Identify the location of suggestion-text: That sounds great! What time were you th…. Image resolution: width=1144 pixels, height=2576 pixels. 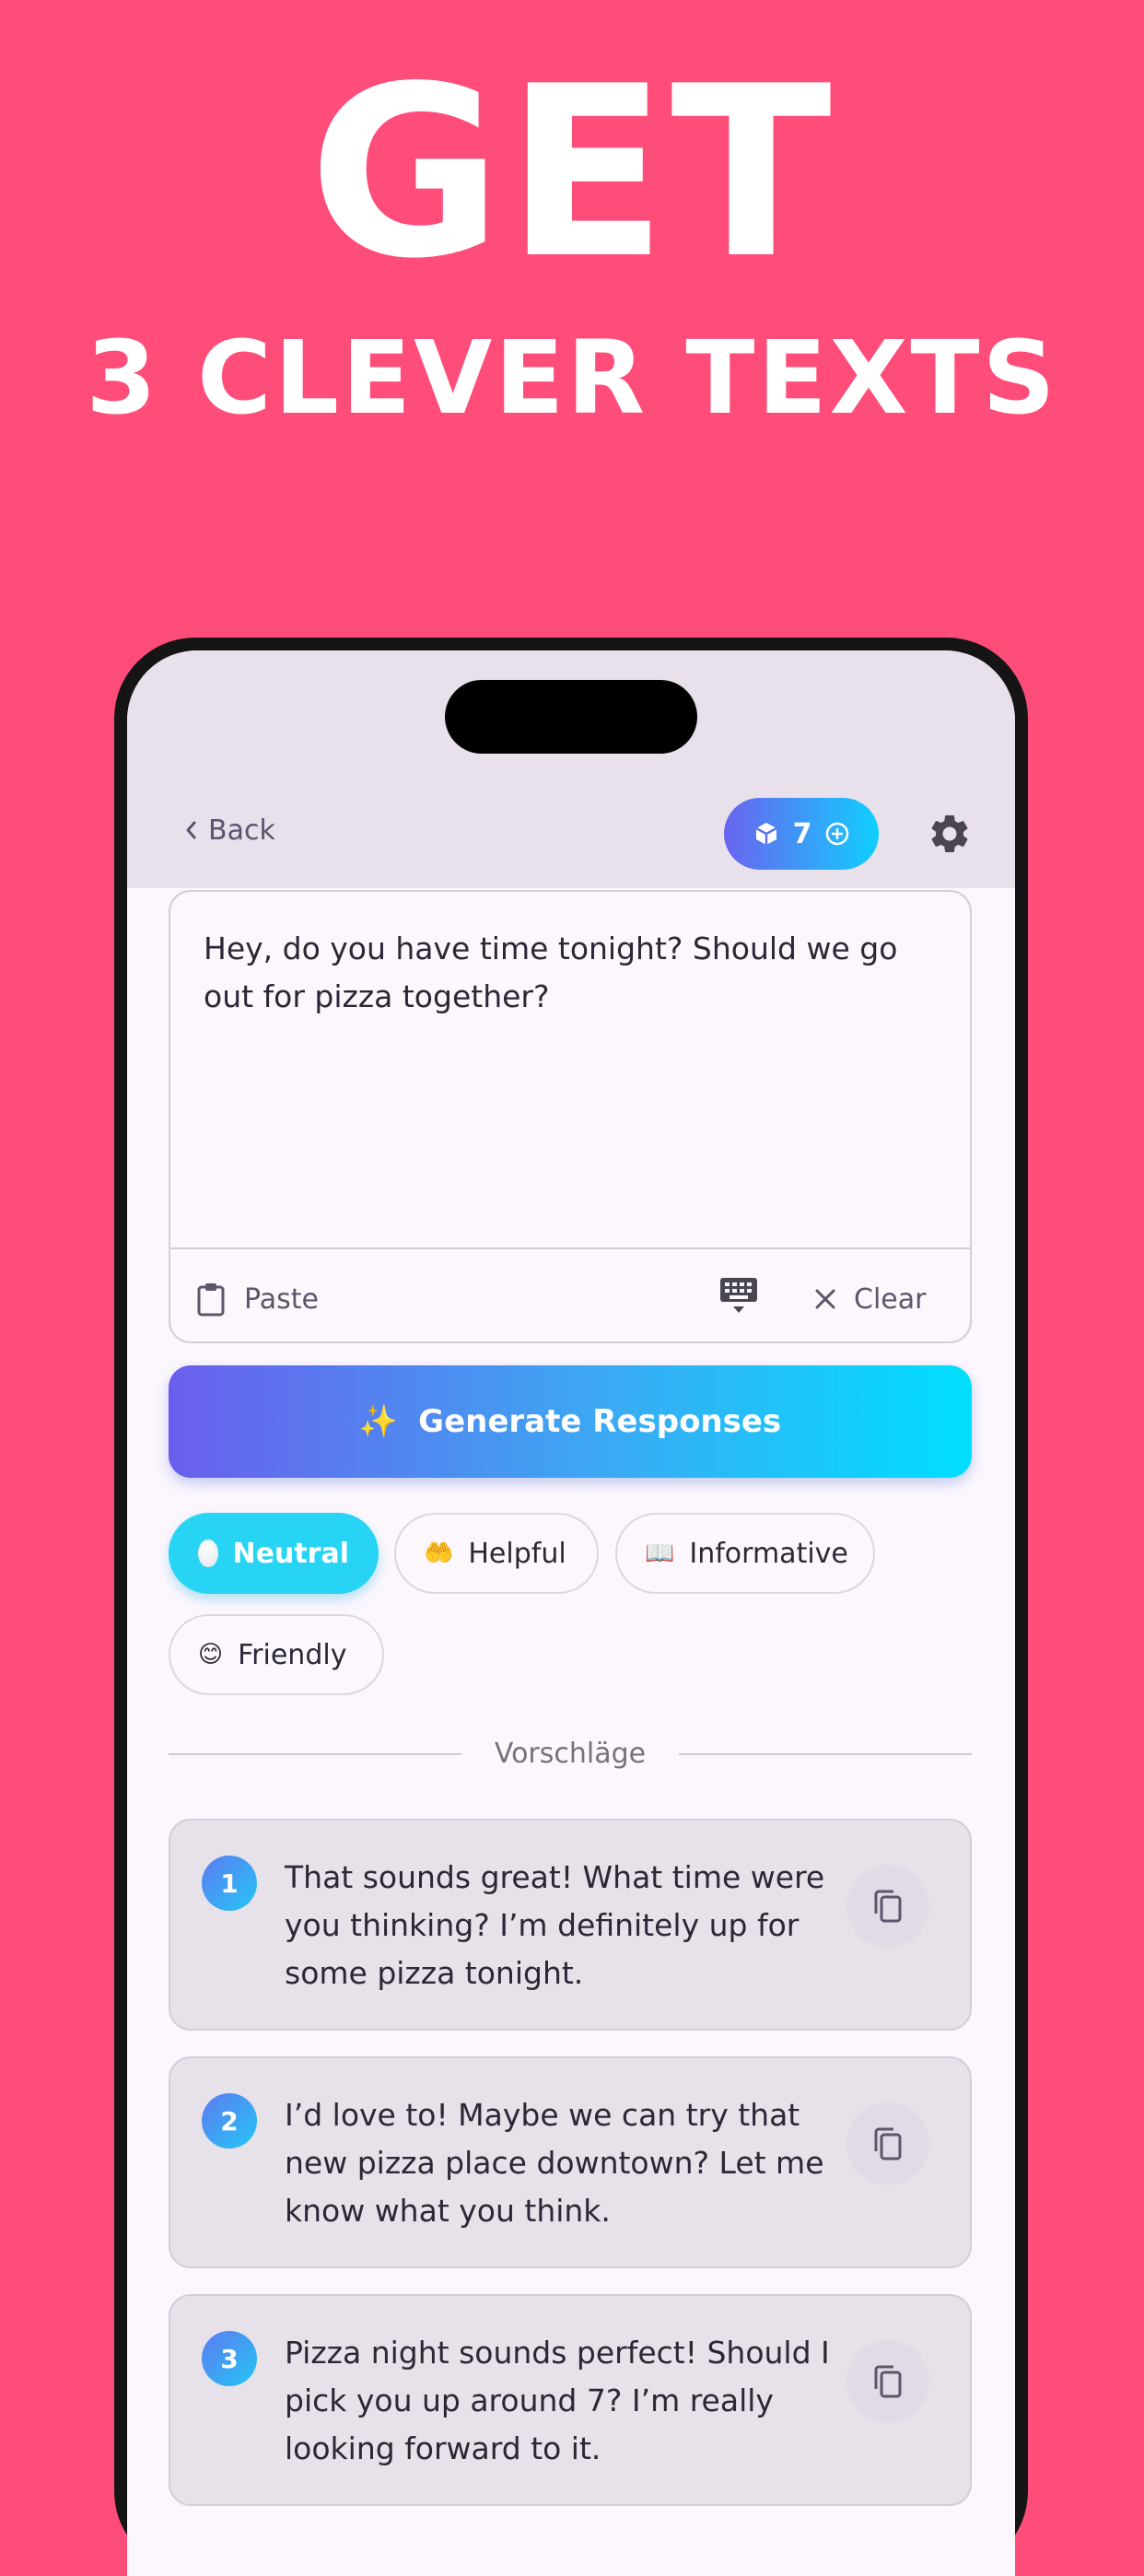
(555, 1925).